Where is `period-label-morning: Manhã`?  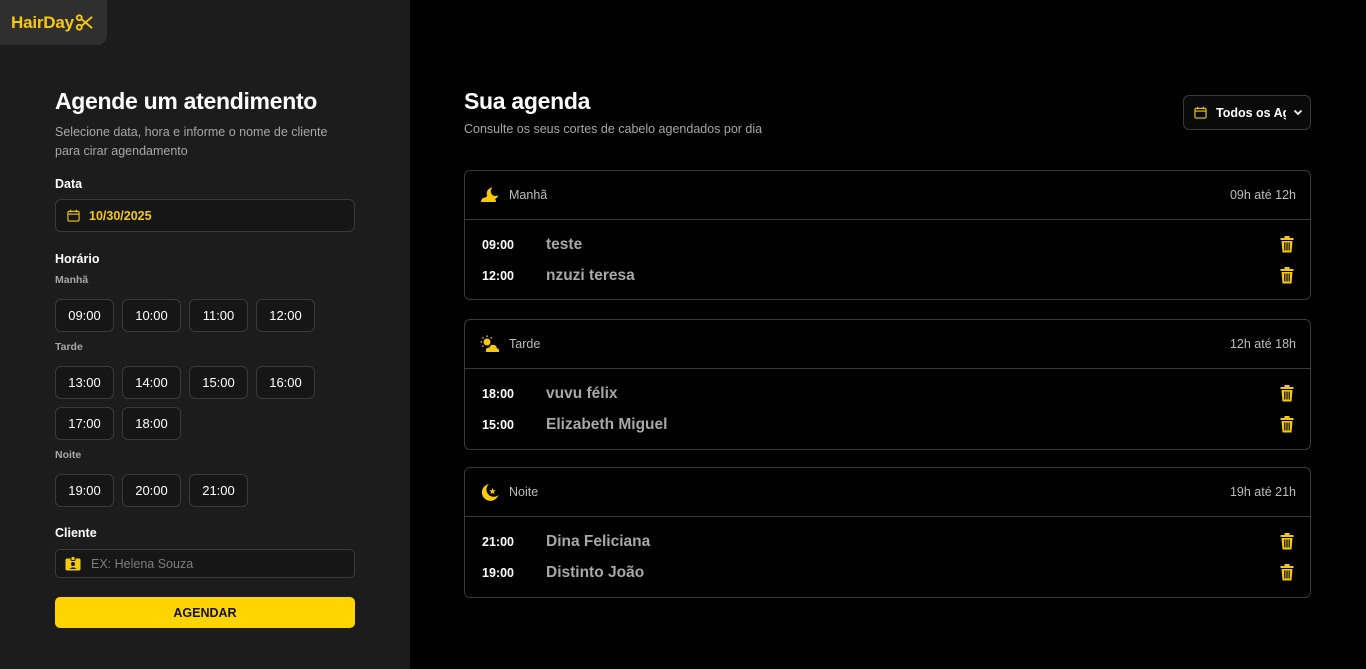 period-label-morning: Manhã is located at coordinates (72, 280).